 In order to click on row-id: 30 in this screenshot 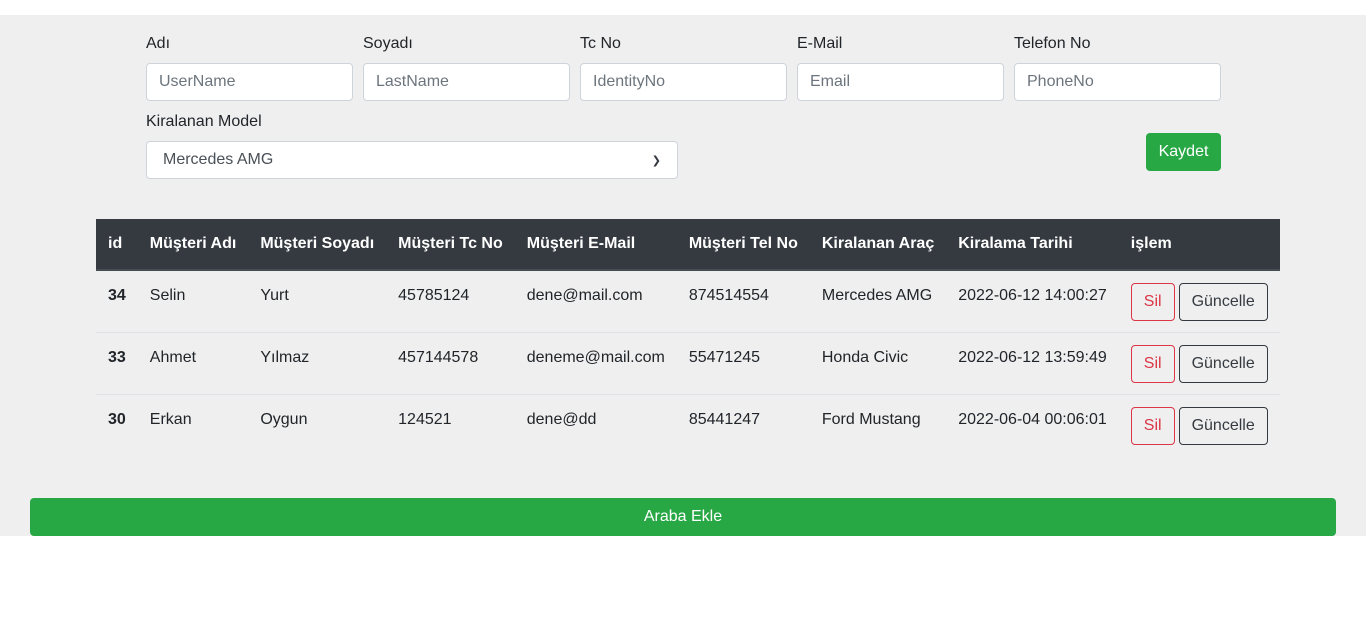, I will do `click(117, 424)`.